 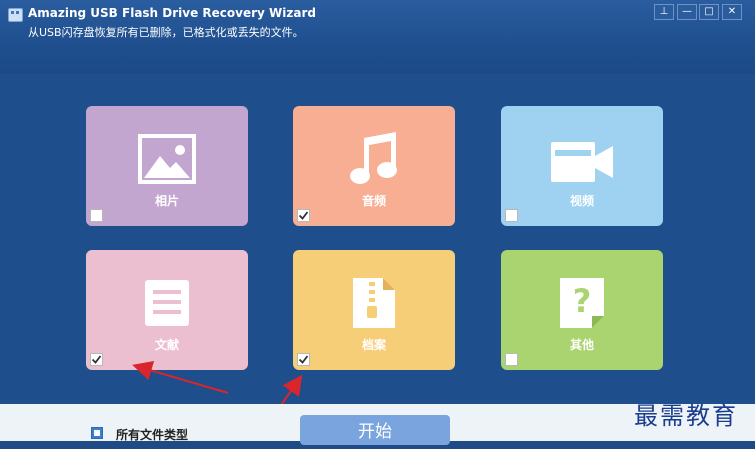 I want to click on all-types-checkbox, so click(x=97, y=433).